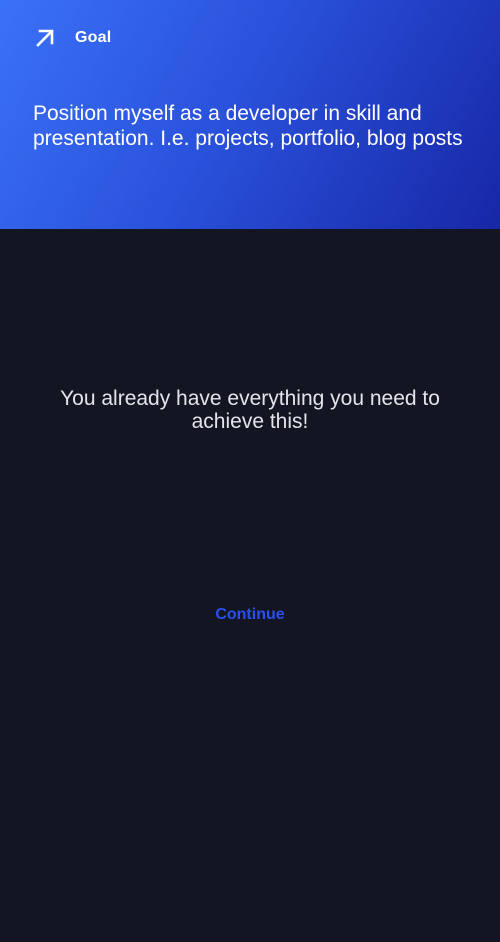  I want to click on arrow-up-right-icon, so click(45, 38).